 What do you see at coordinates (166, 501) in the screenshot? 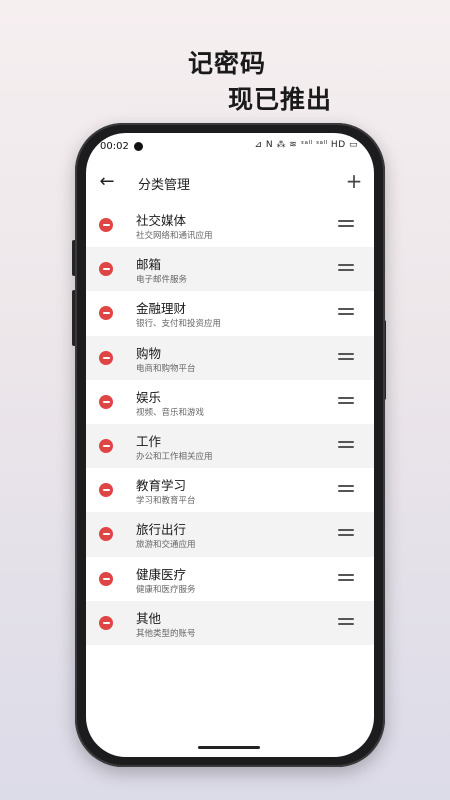
I see `category-subtitle: 学习和教育平台` at bounding box center [166, 501].